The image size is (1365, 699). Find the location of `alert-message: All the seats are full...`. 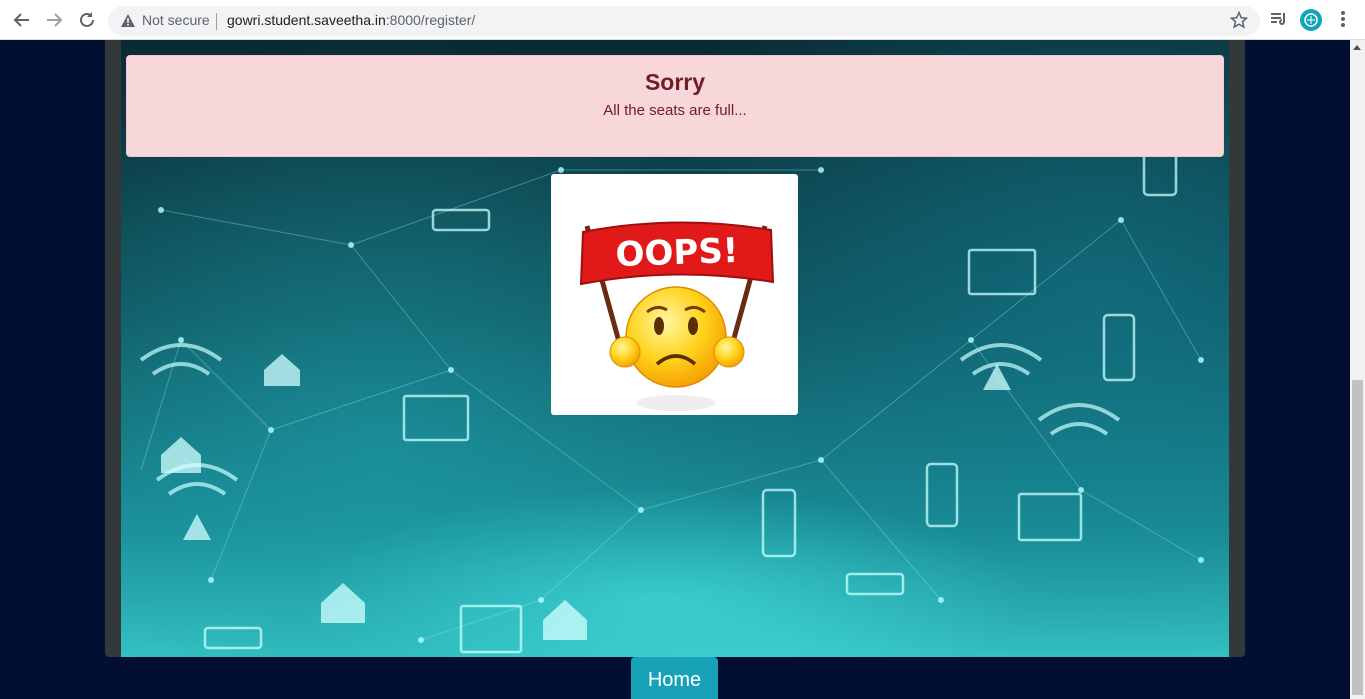

alert-message: All the seats are full... is located at coordinates (675, 110).